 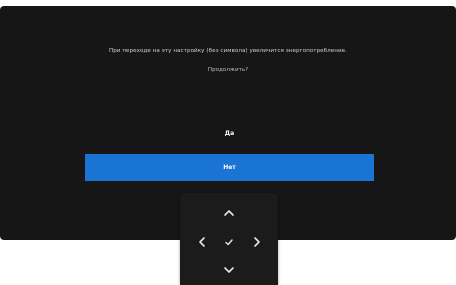 I want to click on chevron-up-icon, so click(x=229, y=213).